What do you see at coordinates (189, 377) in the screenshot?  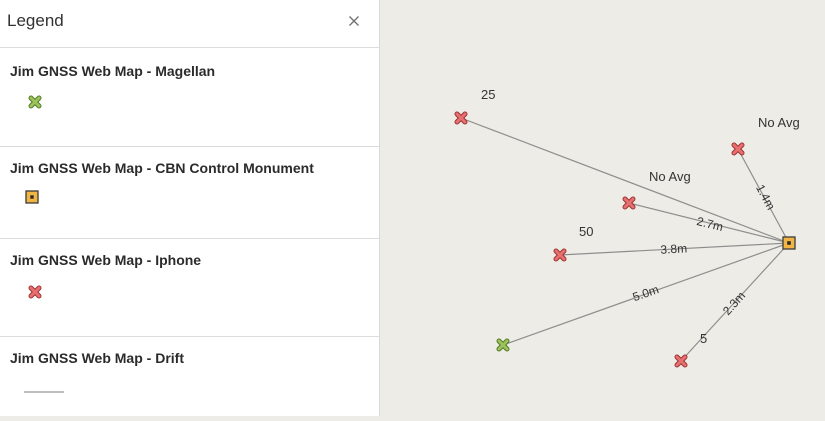 I see `legend-layer-drift: Jim GNSS Web Map - Drift` at bounding box center [189, 377].